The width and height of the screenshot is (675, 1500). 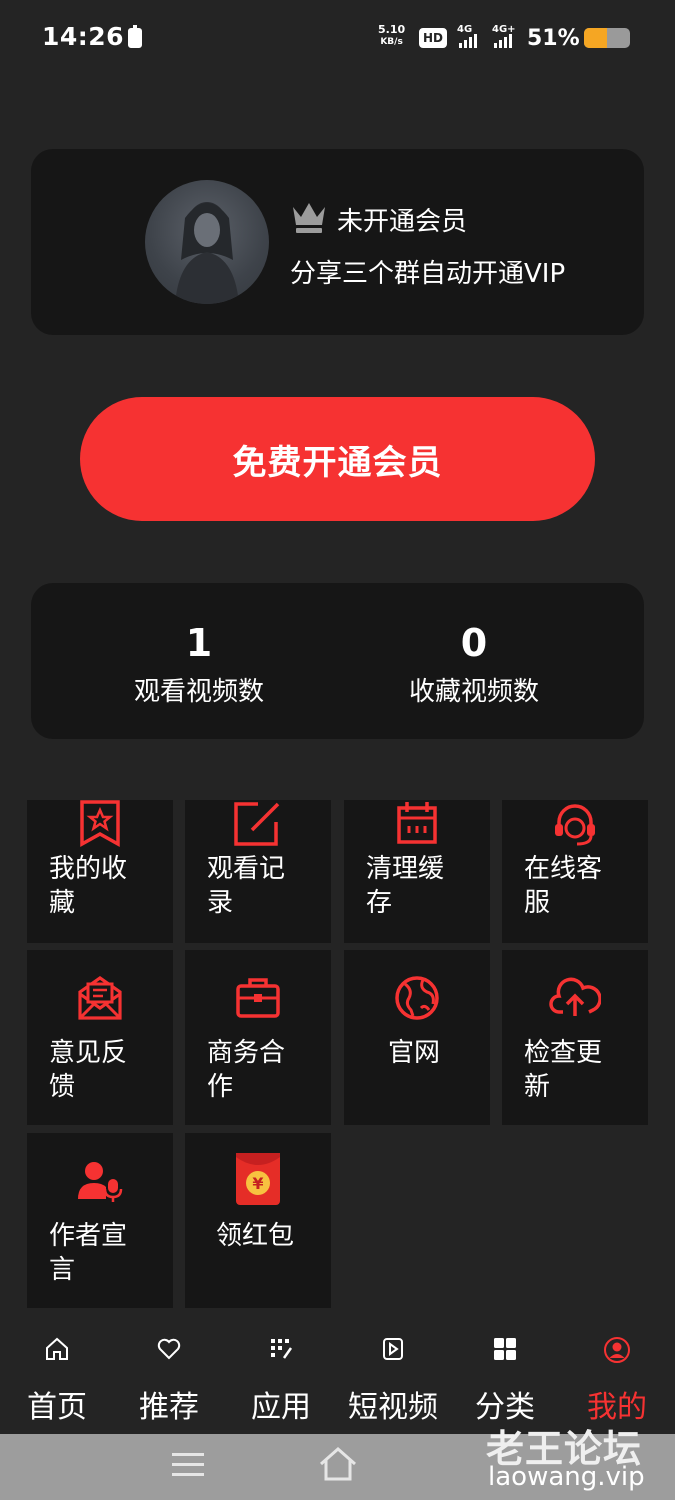 What do you see at coordinates (135, 36) in the screenshot?
I see `battery-saver-icon` at bounding box center [135, 36].